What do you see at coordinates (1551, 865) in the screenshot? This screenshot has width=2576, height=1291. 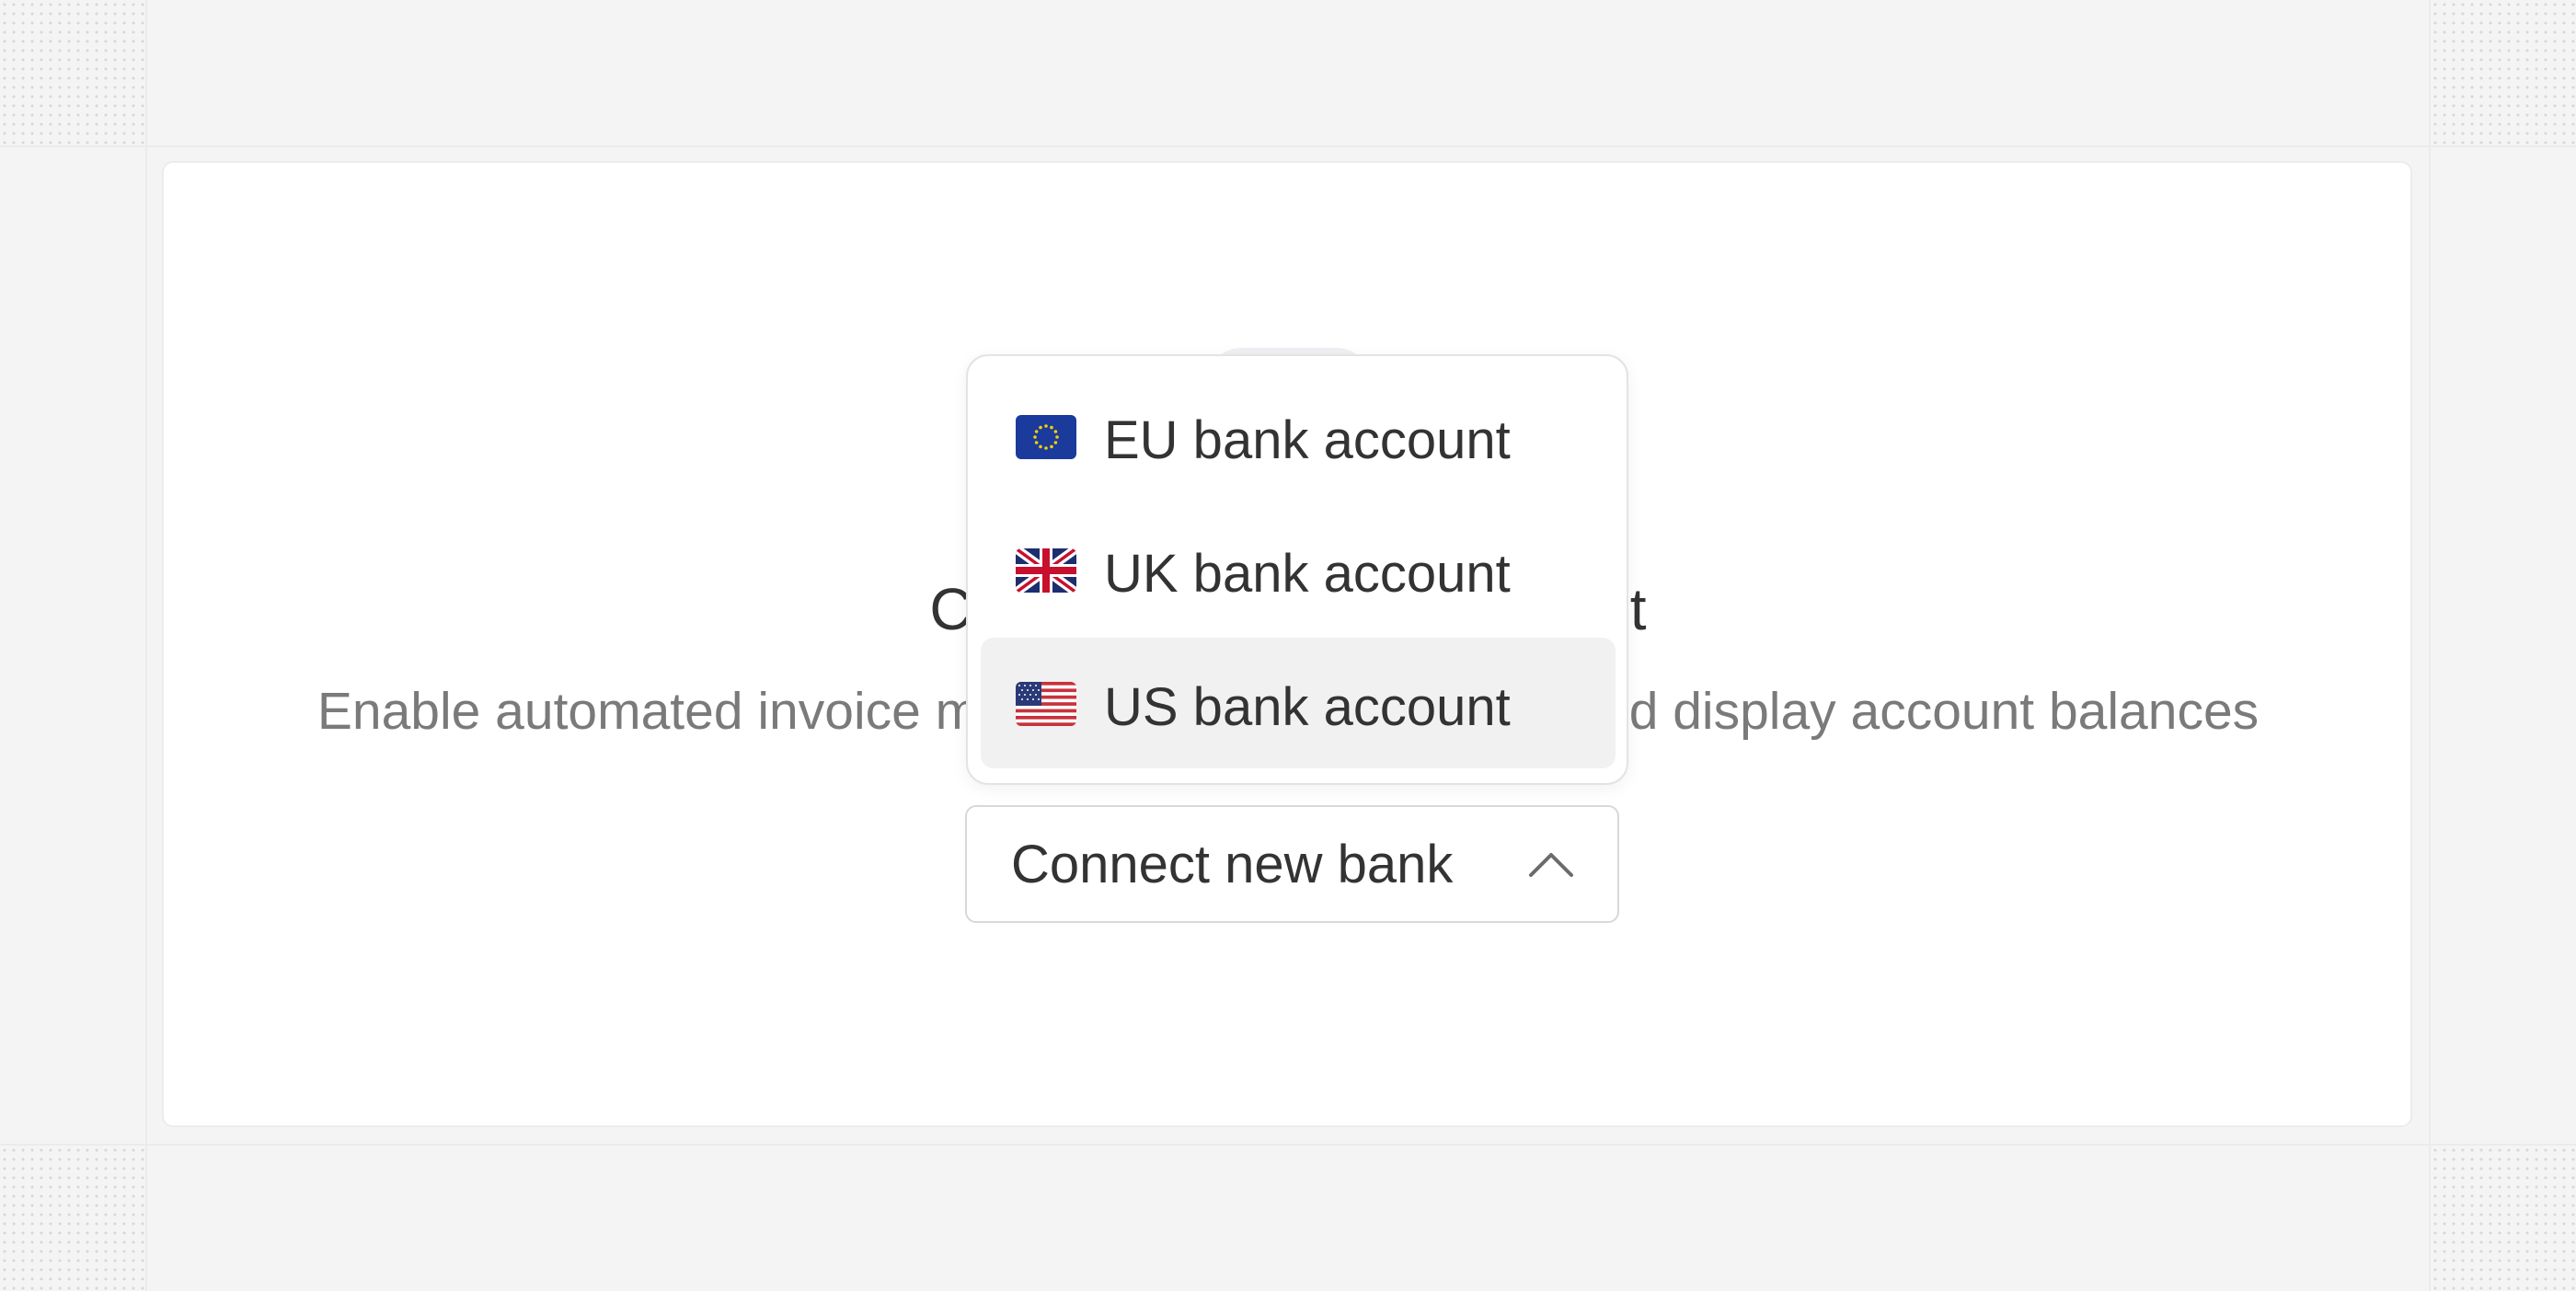 I see `chevron-up-icon` at bounding box center [1551, 865].